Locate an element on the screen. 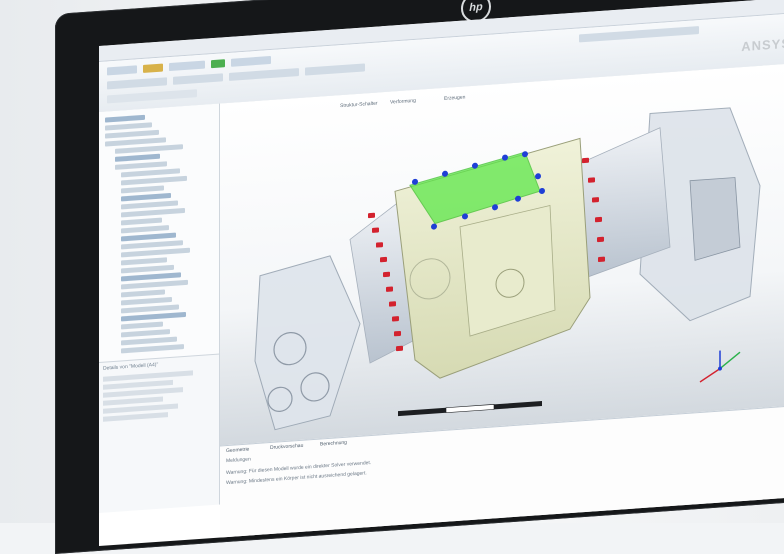 The width and height of the screenshot is (784, 554). project-tree-panel is located at coordinates (159, 233).